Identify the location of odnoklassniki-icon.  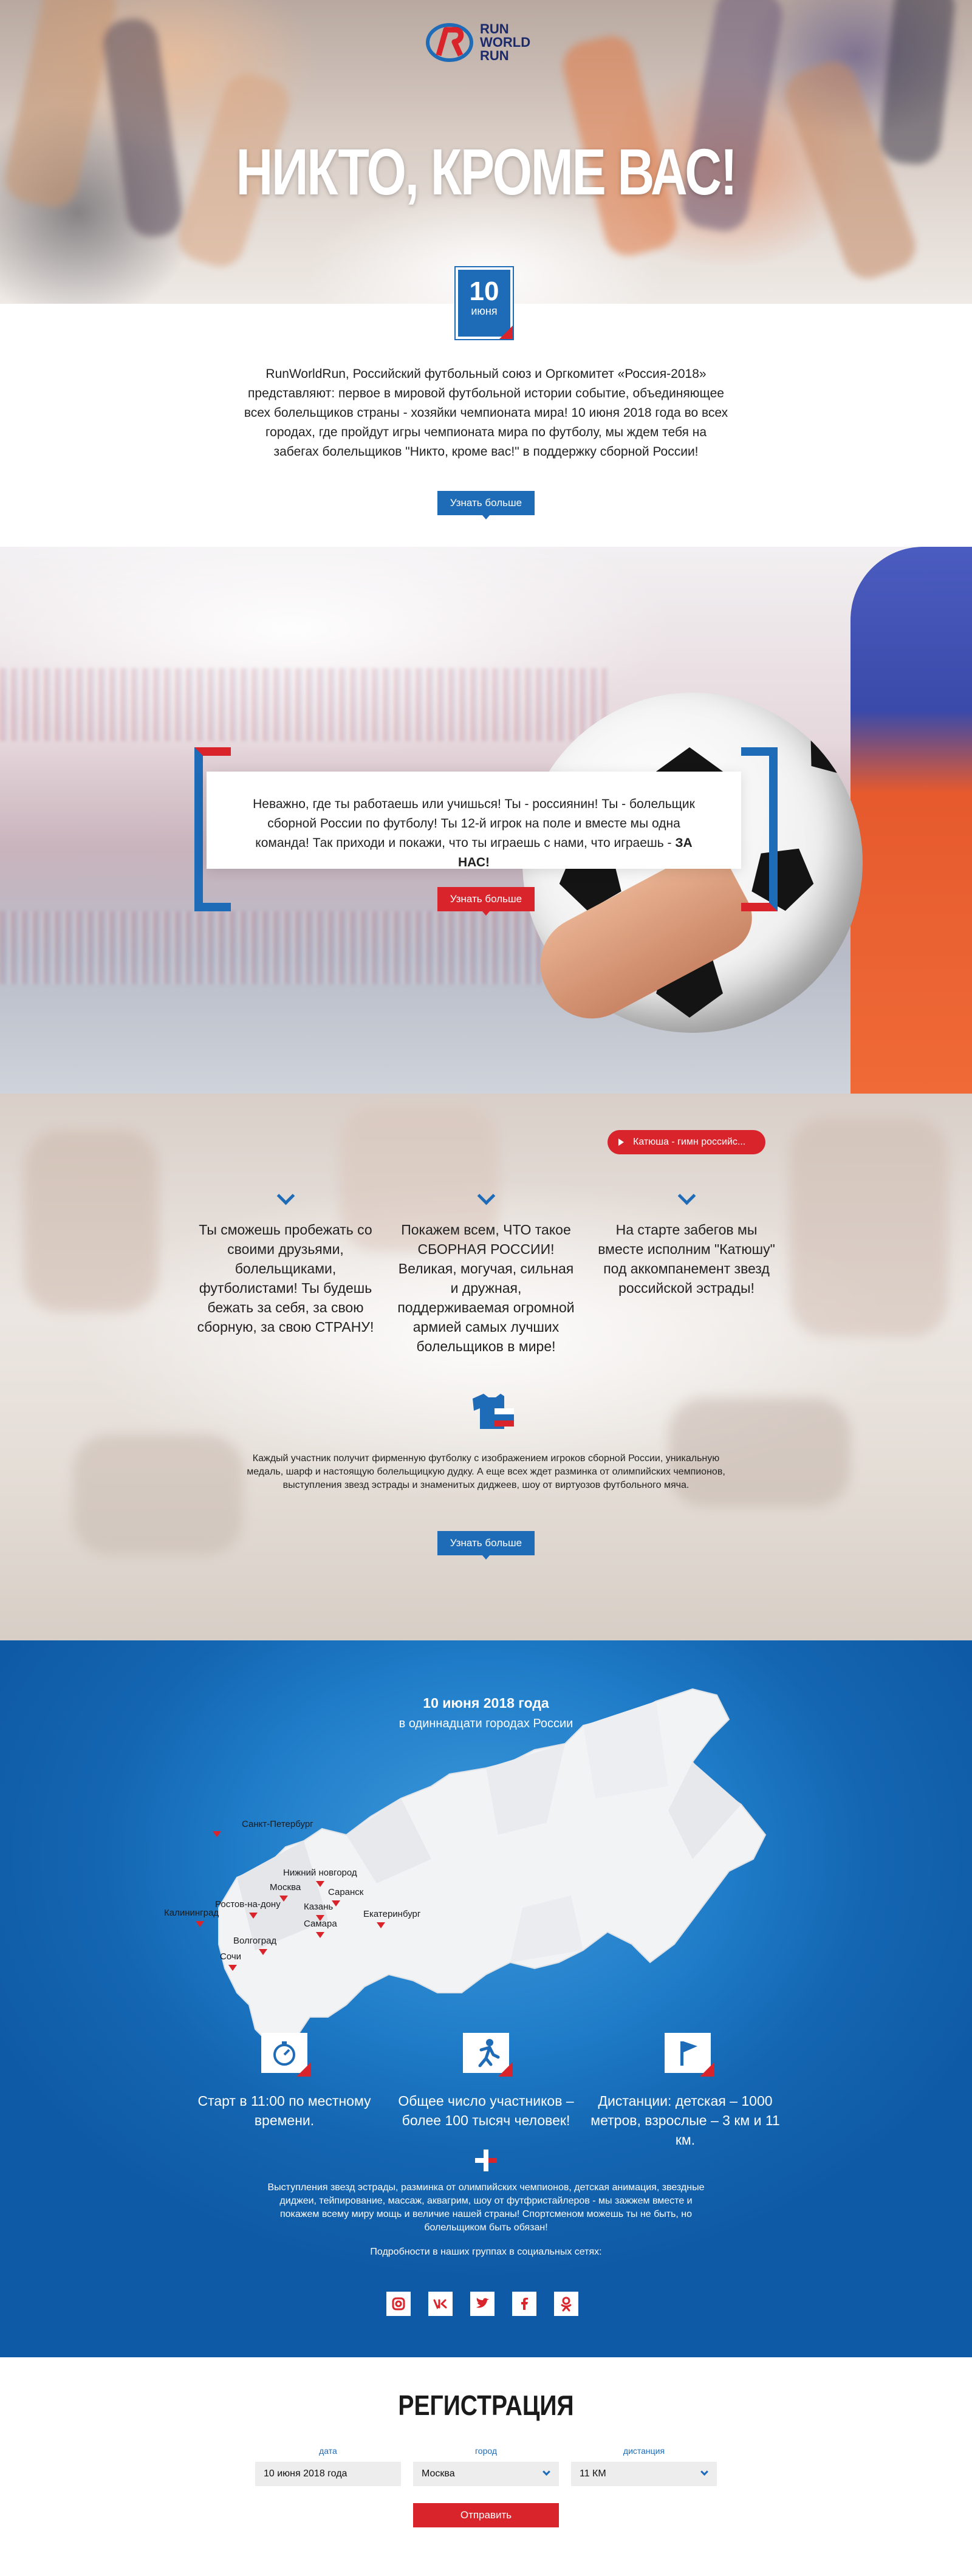
(566, 2304).